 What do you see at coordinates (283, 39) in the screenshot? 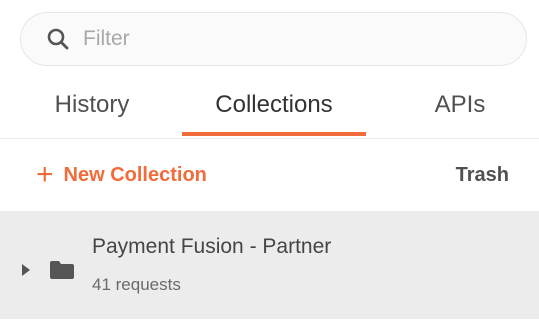
I see `search-input` at bounding box center [283, 39].